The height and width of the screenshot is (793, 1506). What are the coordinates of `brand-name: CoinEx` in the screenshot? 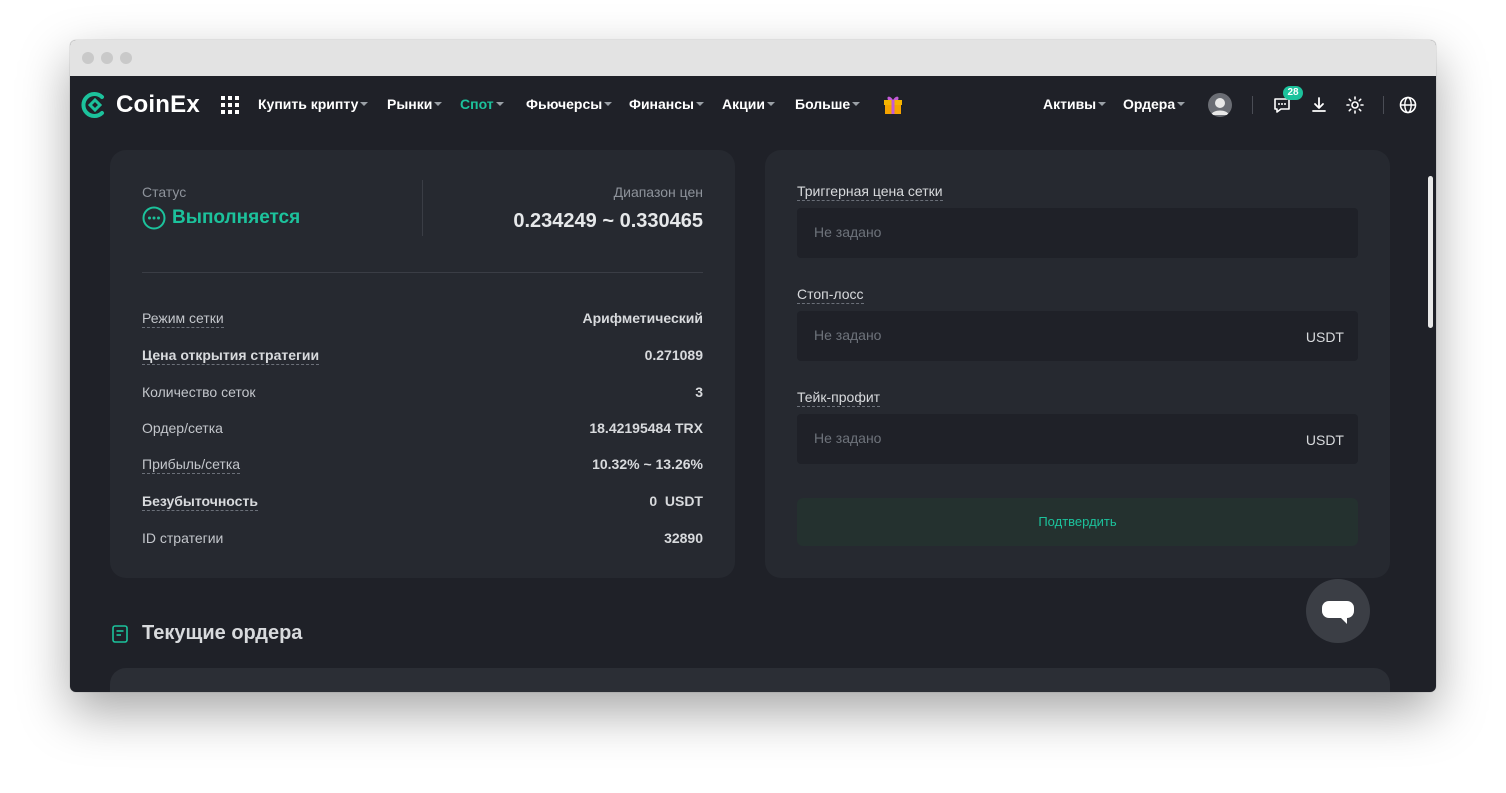 It's located at (158, 104).